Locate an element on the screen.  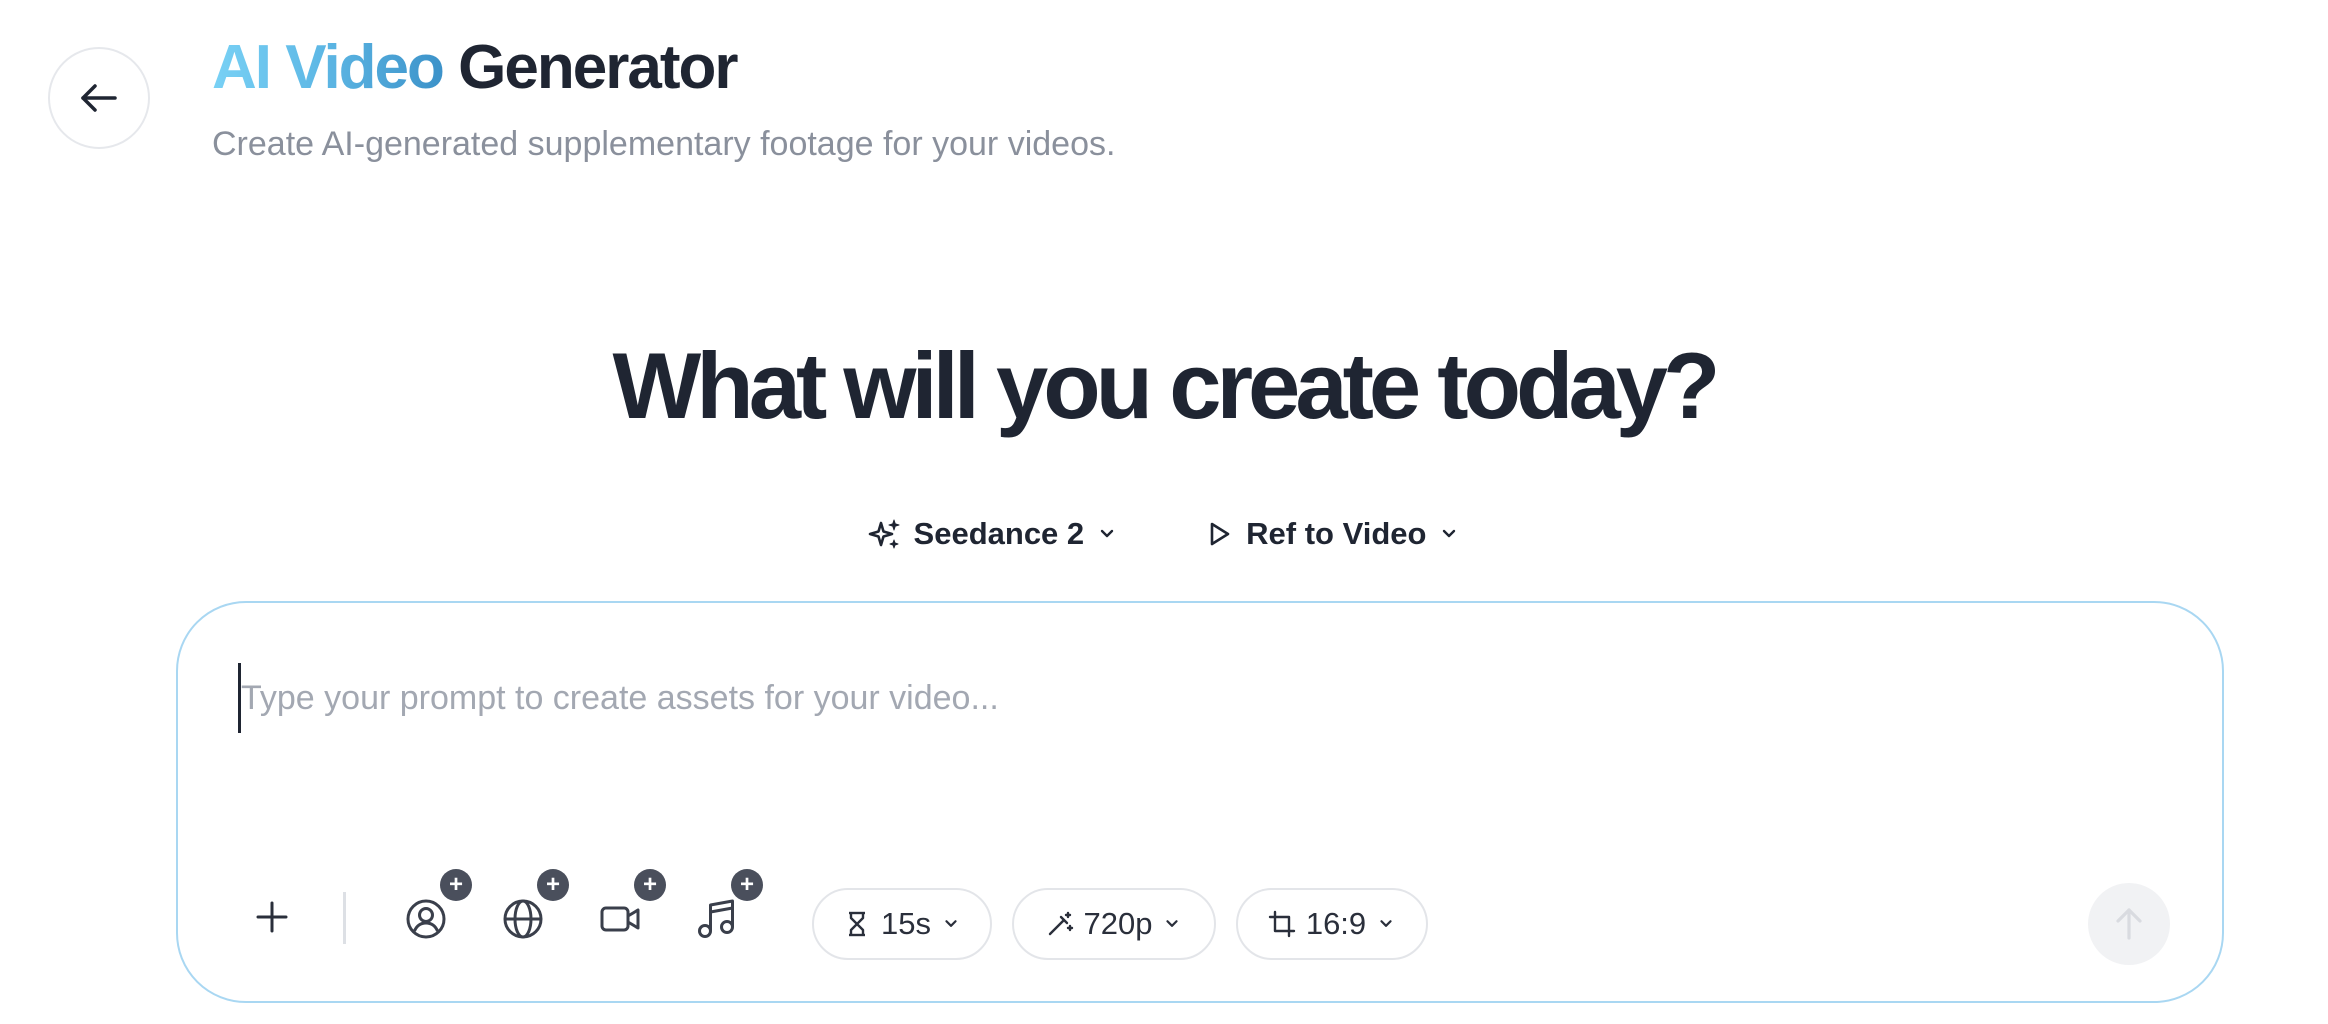
hero-heading: What will you create today? is located at coordinates (1166, 385).